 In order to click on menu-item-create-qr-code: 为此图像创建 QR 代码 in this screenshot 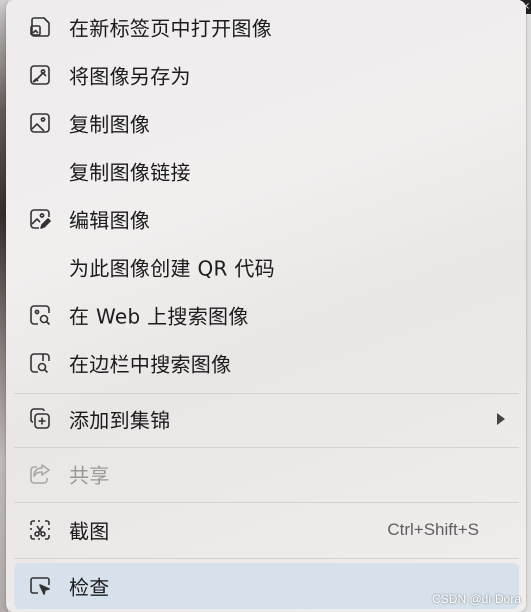, I will do `click(266, 267)`.